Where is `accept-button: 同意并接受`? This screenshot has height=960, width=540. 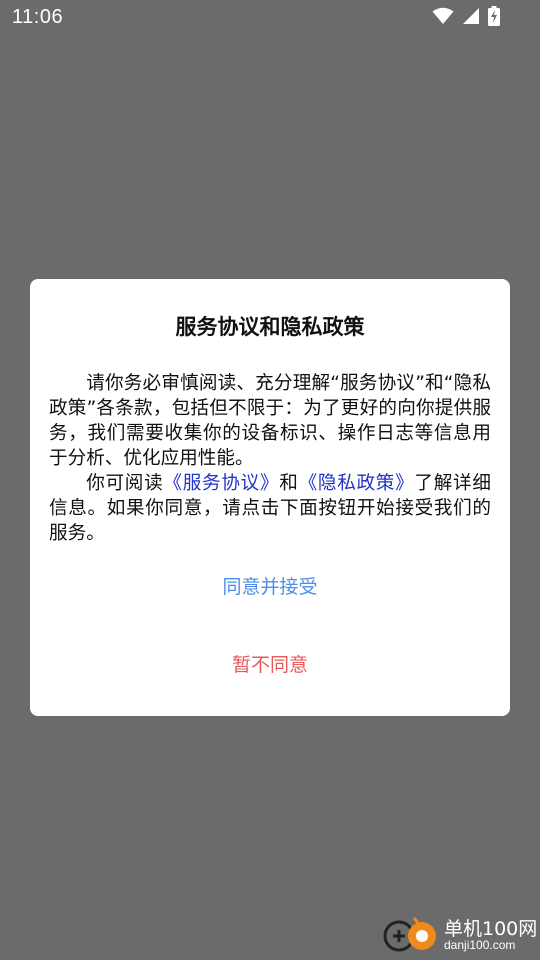 accept-button: 同意并接受 is located at coordinates (270, 587).